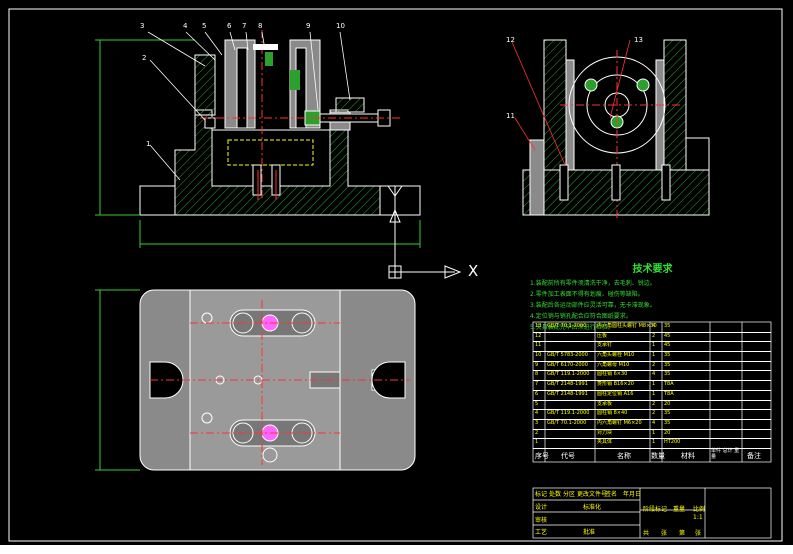 This screenshot has height=554, width=793. What do you see at coordinates (473, 271) in the screenshot?
I see `axis-label: X` at bounding box center [473, 271].